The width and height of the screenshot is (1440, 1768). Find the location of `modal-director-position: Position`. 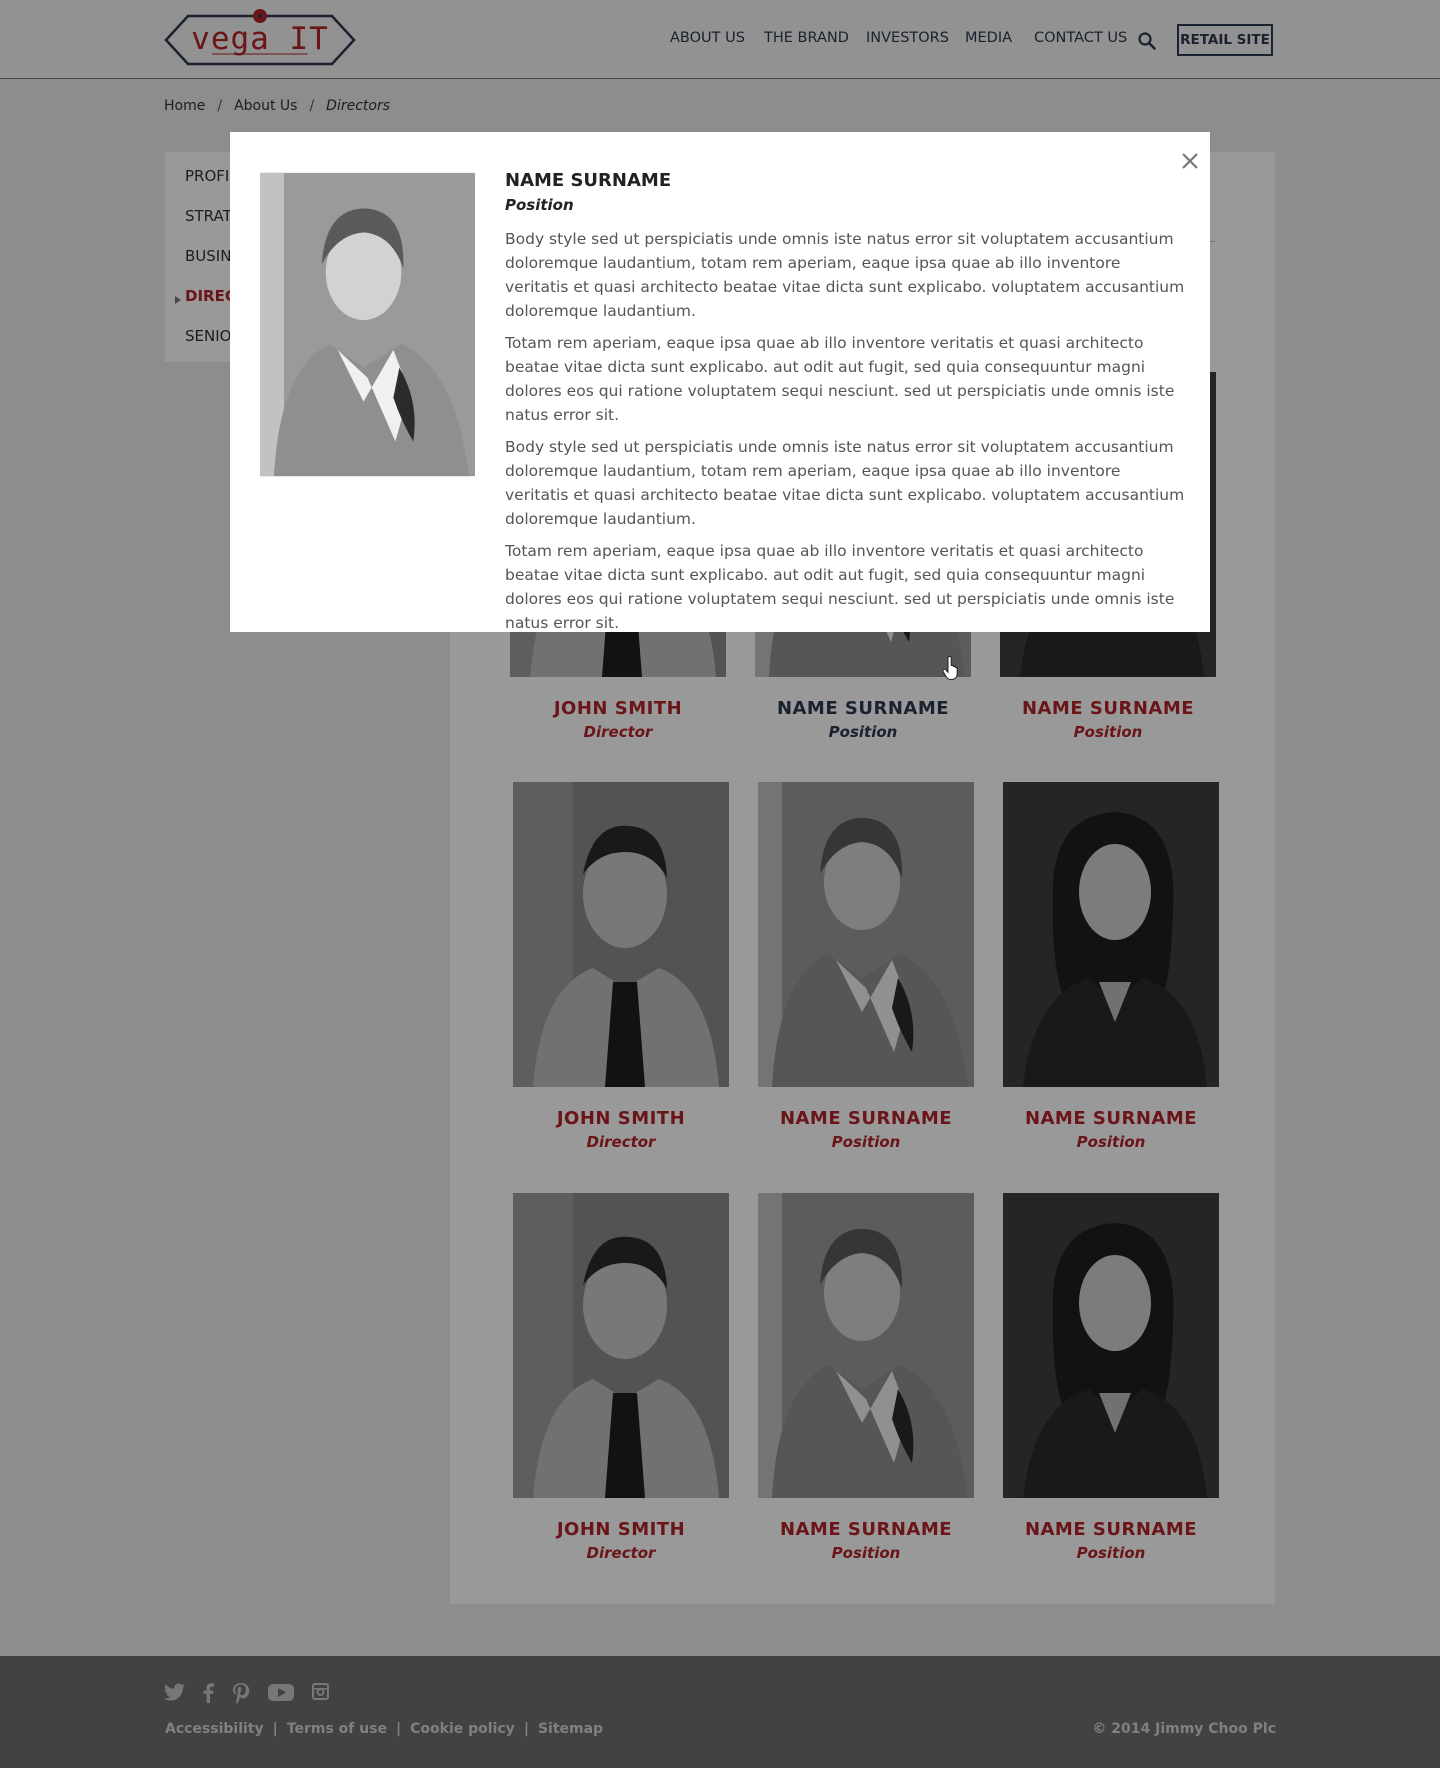

modal-director-position: Position is located at coordinates (539, 205).